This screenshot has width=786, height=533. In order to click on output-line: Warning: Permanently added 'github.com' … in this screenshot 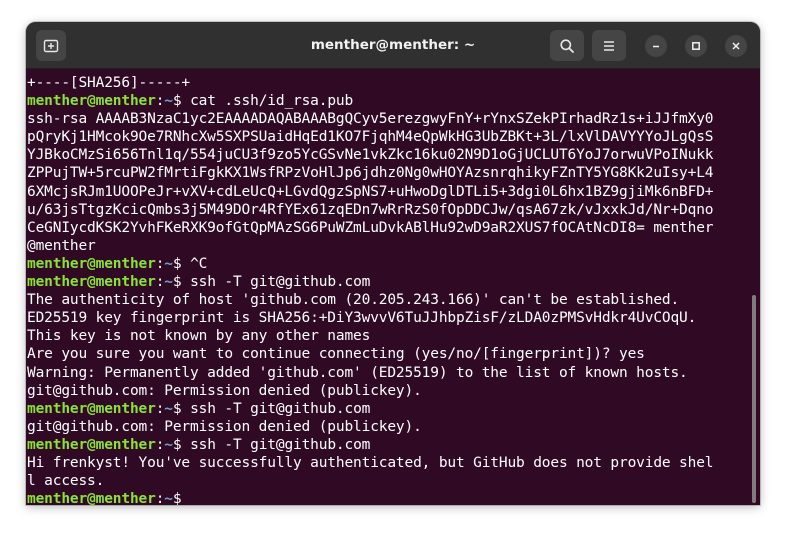, I will do `click(357, 372)`.